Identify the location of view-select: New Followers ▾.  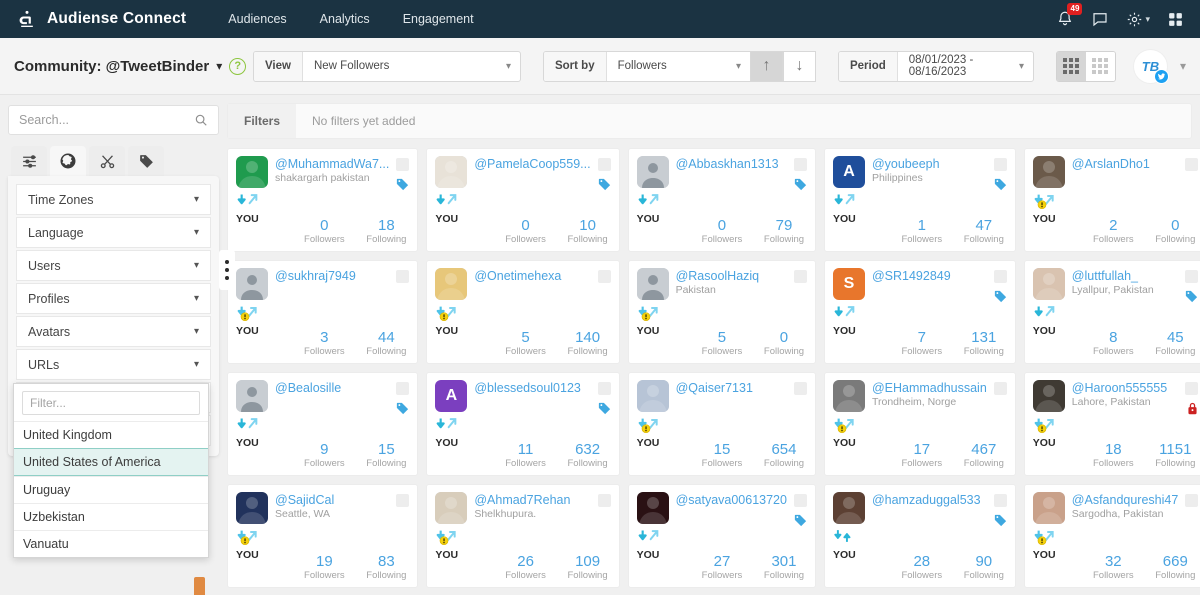
(411, 66).